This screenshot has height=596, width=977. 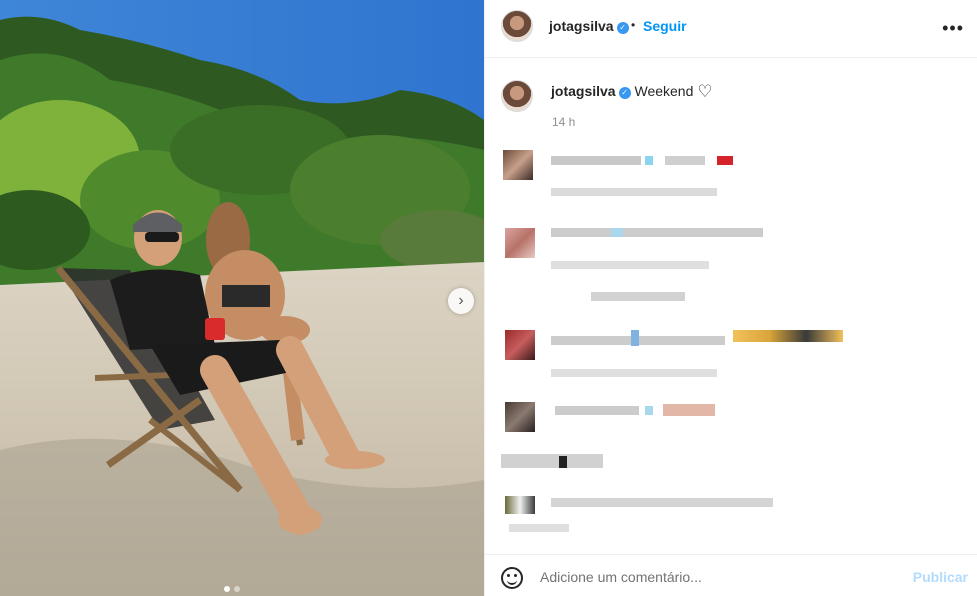 I want to click on comment-input, so click(x=720, y=577).